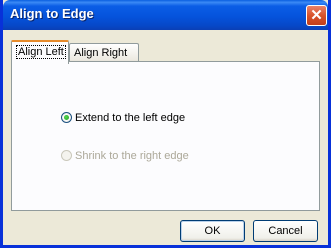  I want to click on title-bar: Align to Edge ✕, so click(165, 15).